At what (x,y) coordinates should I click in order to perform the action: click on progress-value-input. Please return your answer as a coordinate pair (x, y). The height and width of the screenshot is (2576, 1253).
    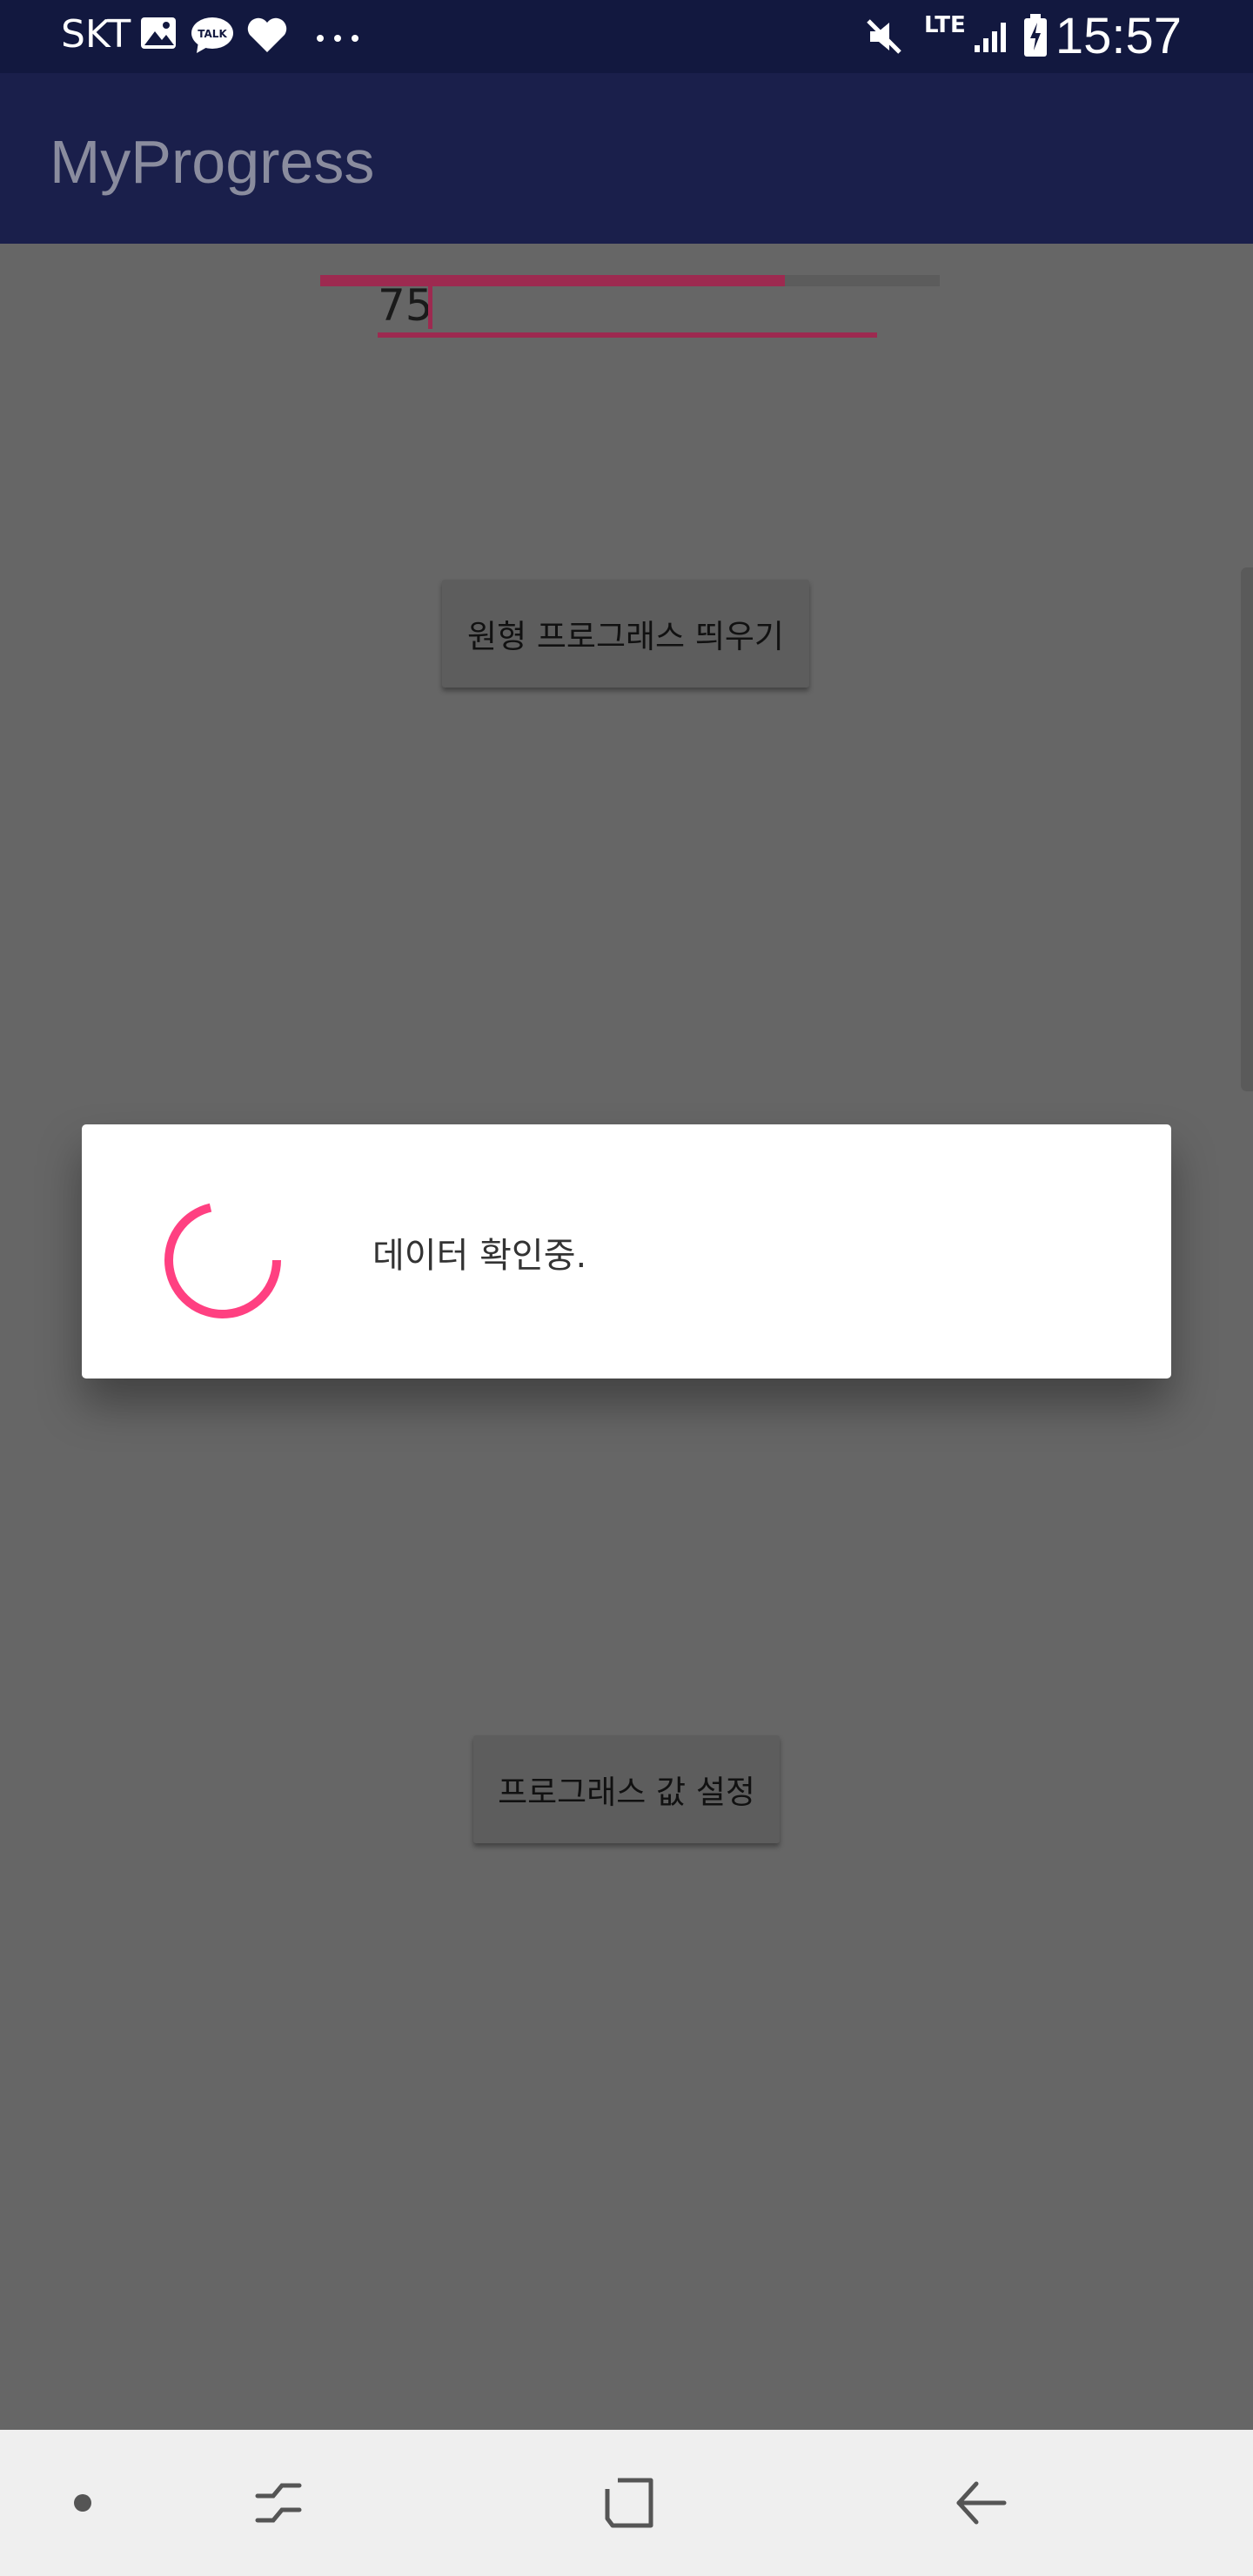
    Looking at the image, I should click on (627, 308).